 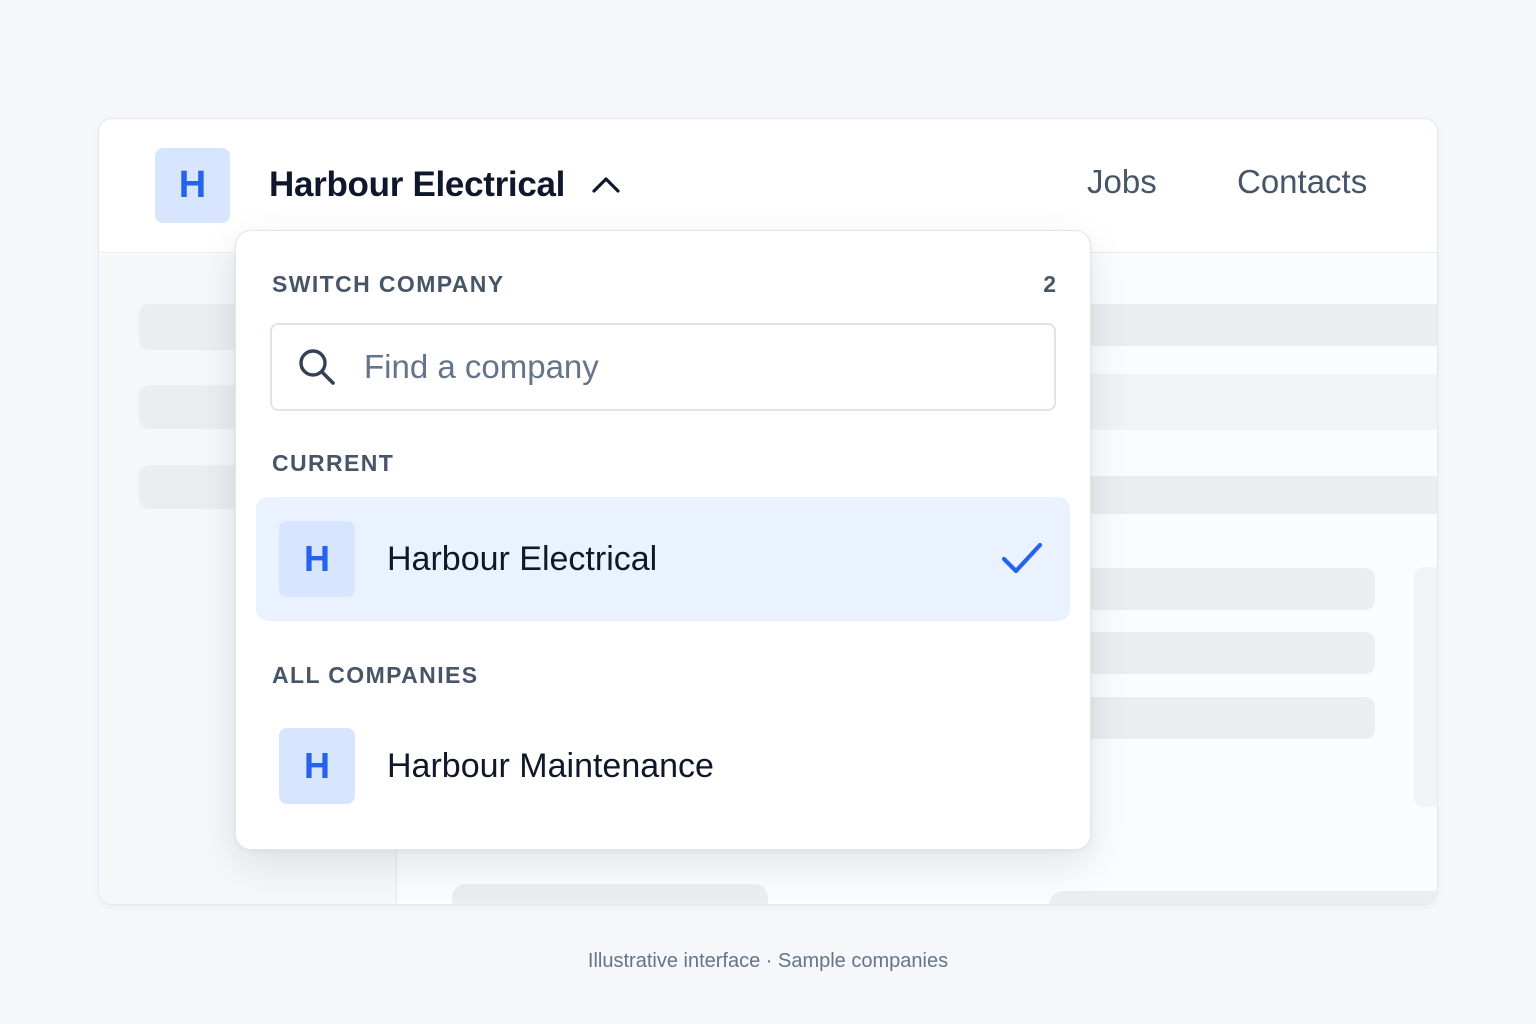 What do you see at coordinates (663, 559) in the screenshot?
I see `company-option-harbour-electrical: H Harbour Electrical` at bounding box center [663, 559].